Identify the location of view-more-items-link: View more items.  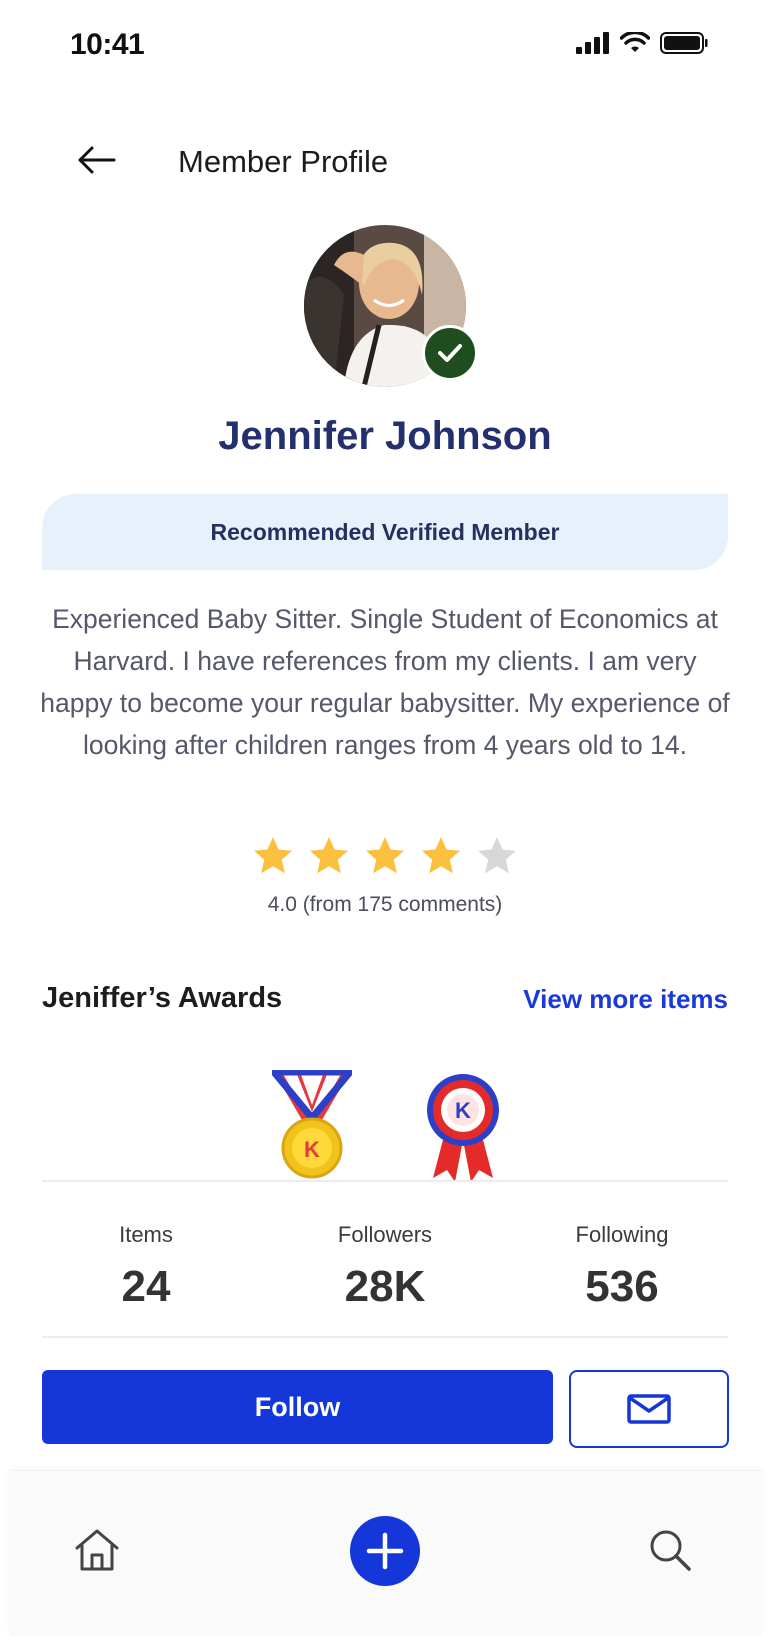
(625, 999).